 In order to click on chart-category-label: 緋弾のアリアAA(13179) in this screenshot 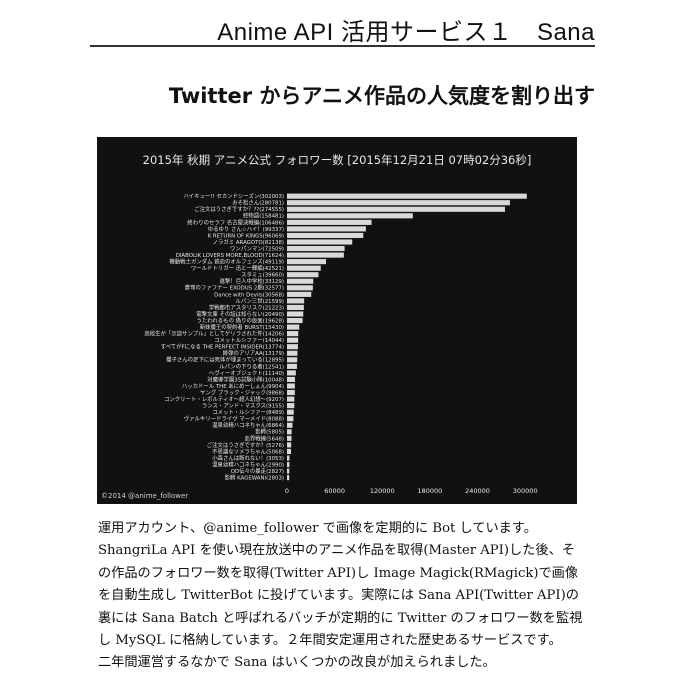, I will do `click(253, 353)`.